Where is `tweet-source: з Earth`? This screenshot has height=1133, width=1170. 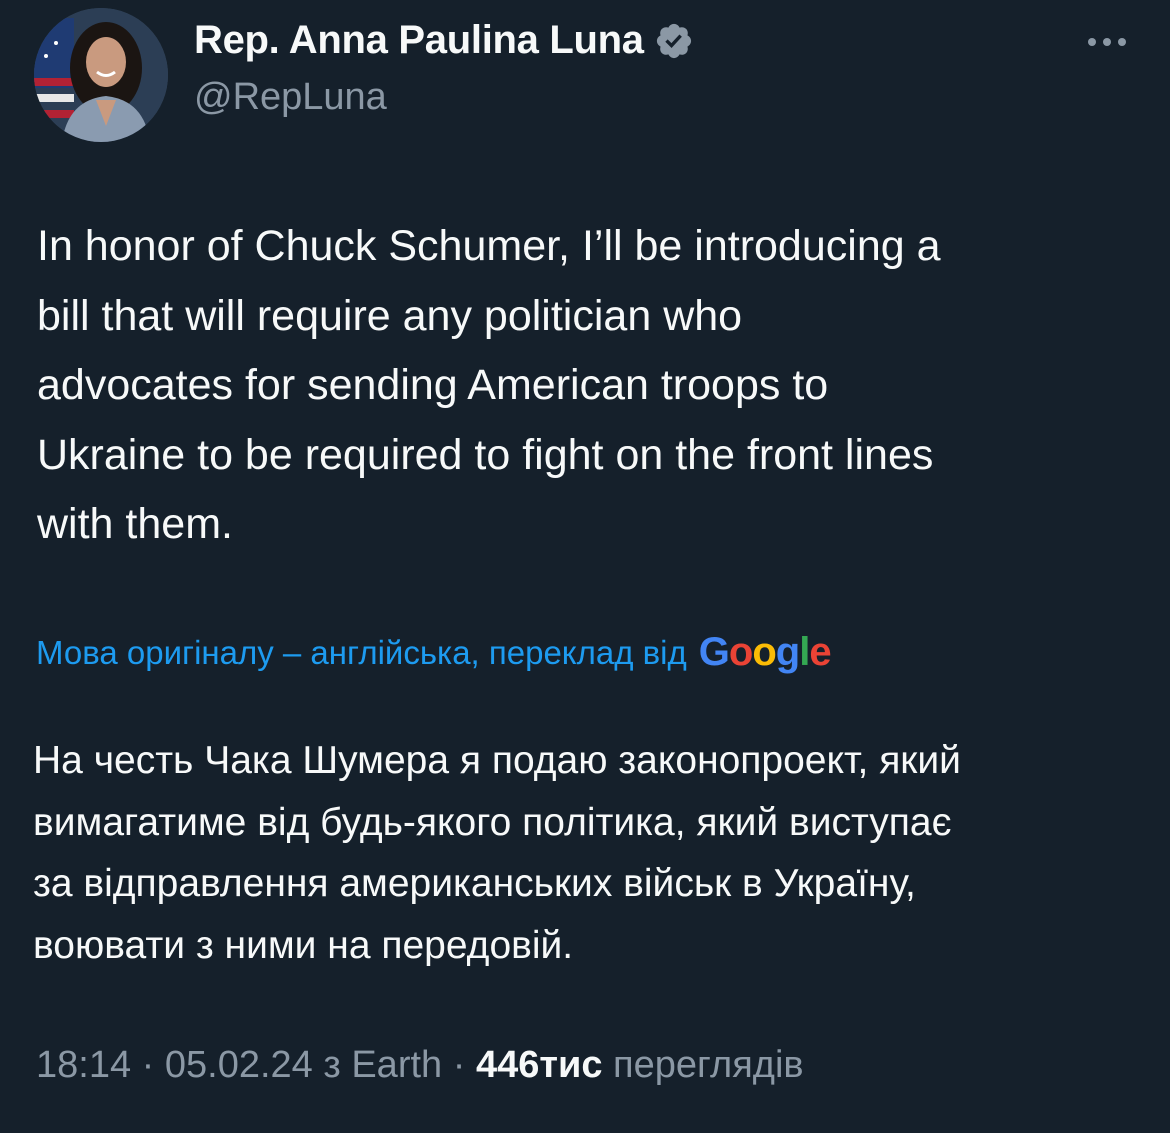 tweet-source: з Earth is located at coordinates (383, 1065).